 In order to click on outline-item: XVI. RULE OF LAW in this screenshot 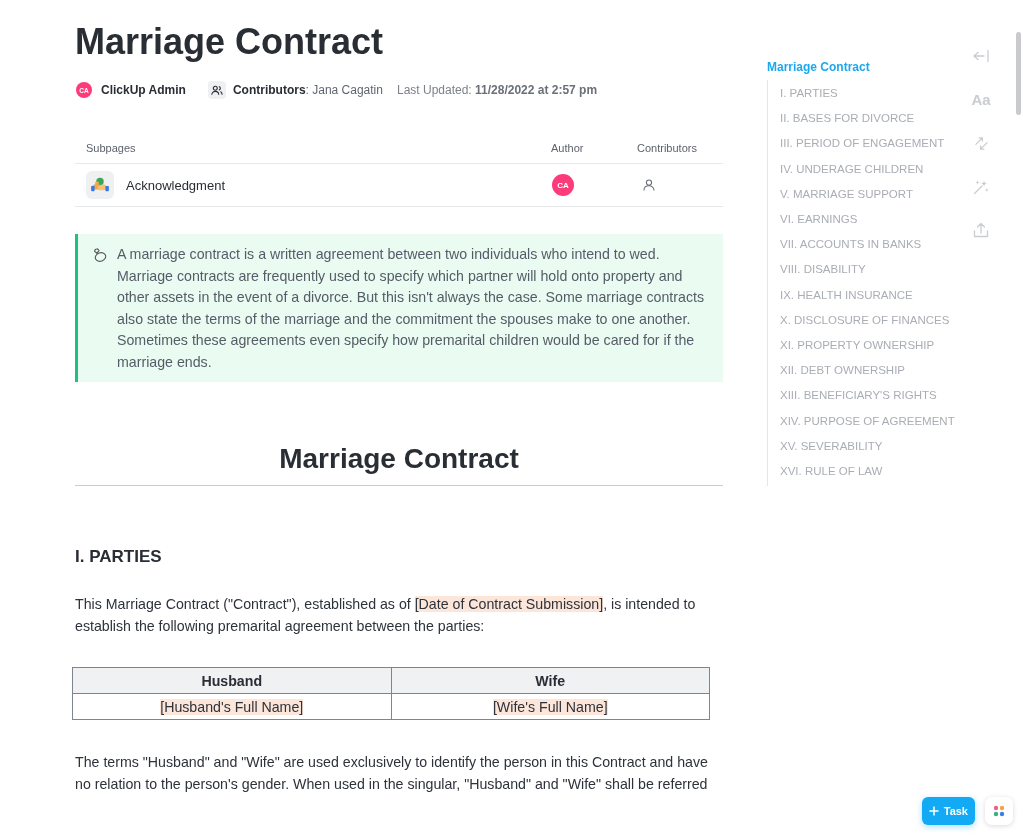, I will do `click(825, 472)`.